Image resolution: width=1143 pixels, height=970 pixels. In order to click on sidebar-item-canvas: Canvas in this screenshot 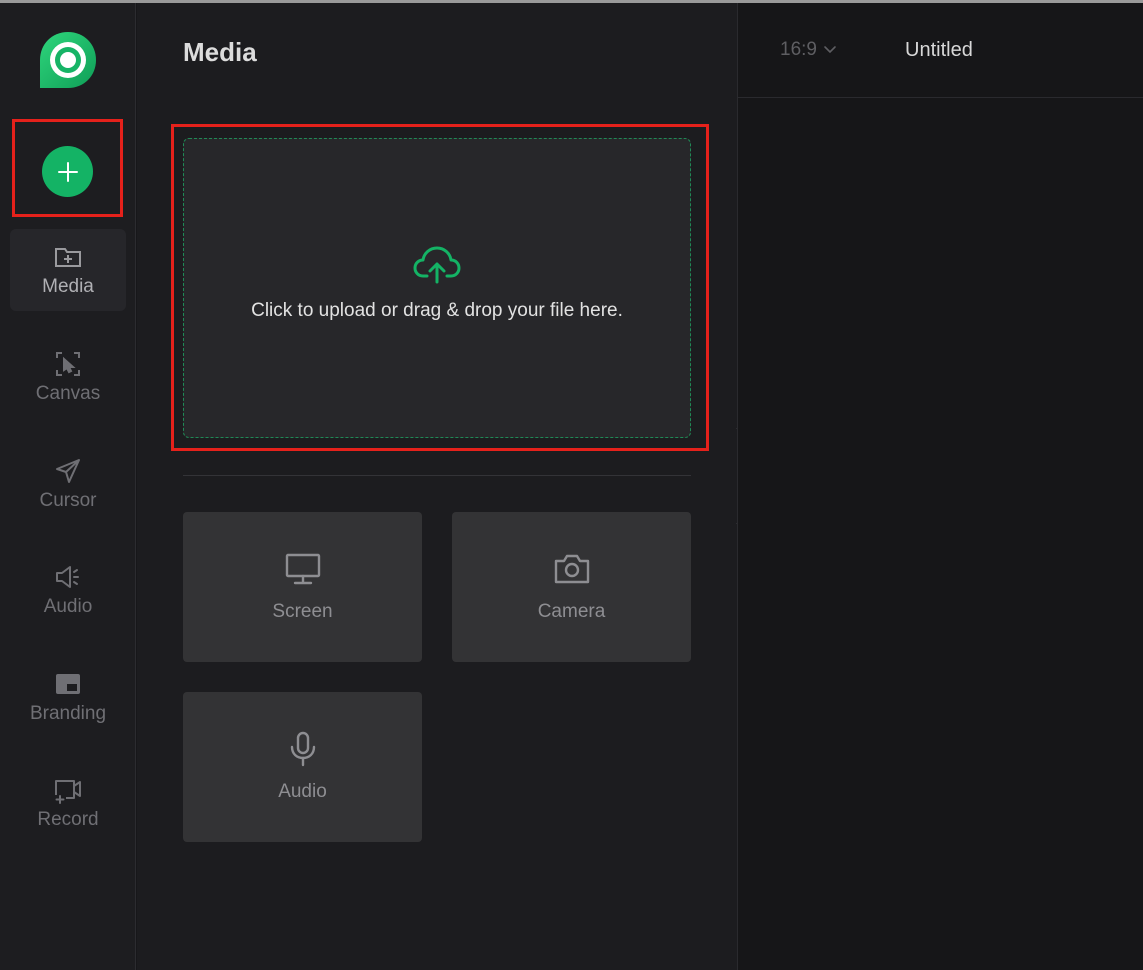, I will do `click(68, 377)`.